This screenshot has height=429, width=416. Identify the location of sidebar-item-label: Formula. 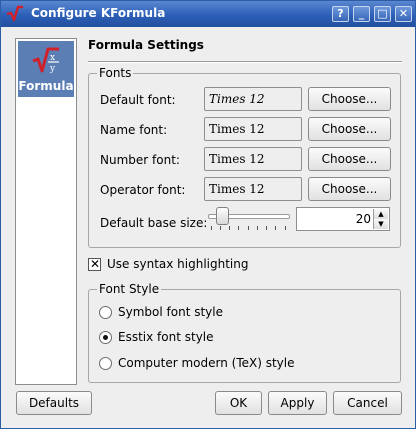
(46, 86).